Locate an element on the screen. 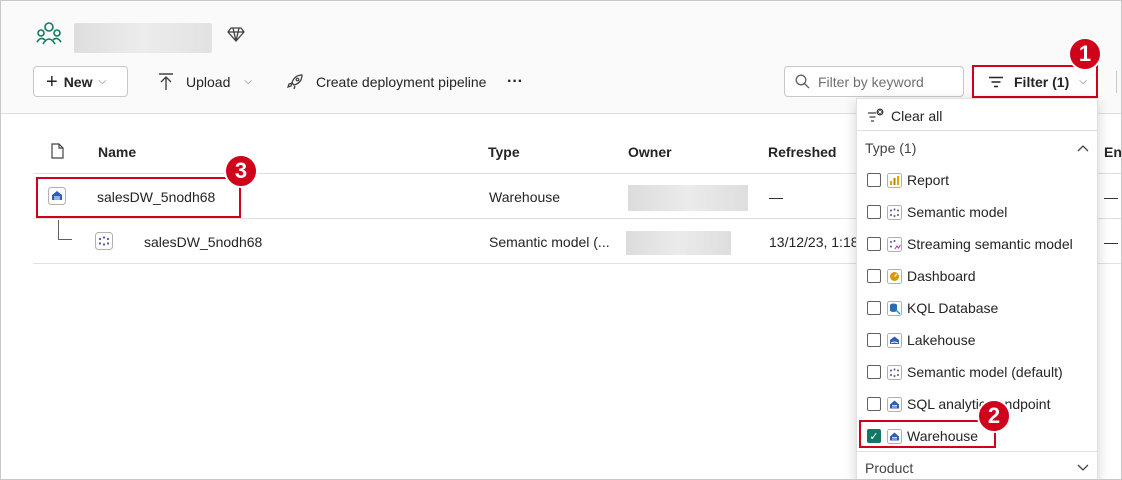  search-input is located at coordinates (885, 81).